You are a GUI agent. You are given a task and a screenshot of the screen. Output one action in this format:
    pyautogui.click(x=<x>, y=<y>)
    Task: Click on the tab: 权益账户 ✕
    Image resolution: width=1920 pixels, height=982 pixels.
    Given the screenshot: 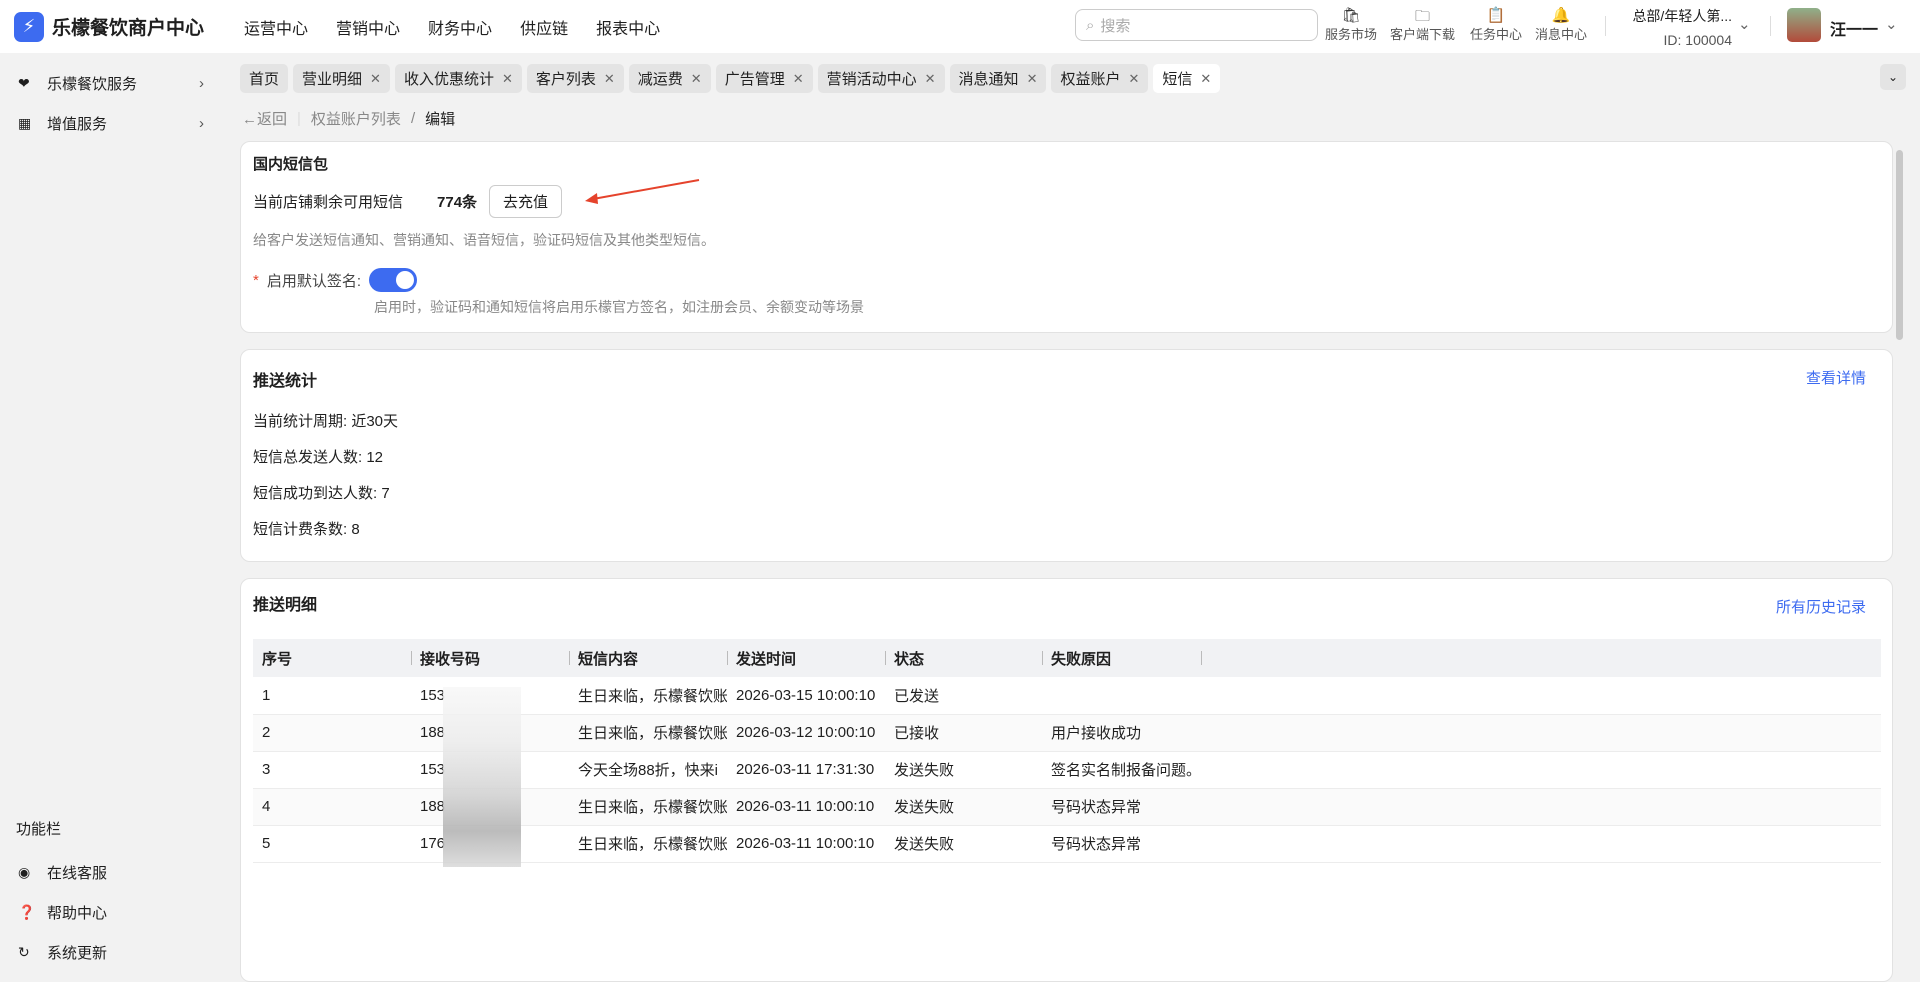 What is the action you would take?
    pyautogui.click(x=1100, y=78)
    